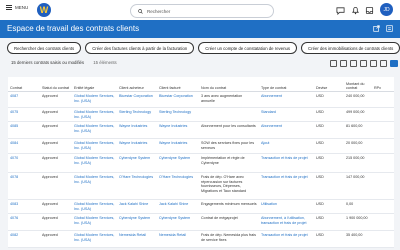 The height and width of the screenshot is (250, 400). Describe the element at coordinates (358, 239) in the screenshot. I see `contract-amount: 35 400,00` at that location.